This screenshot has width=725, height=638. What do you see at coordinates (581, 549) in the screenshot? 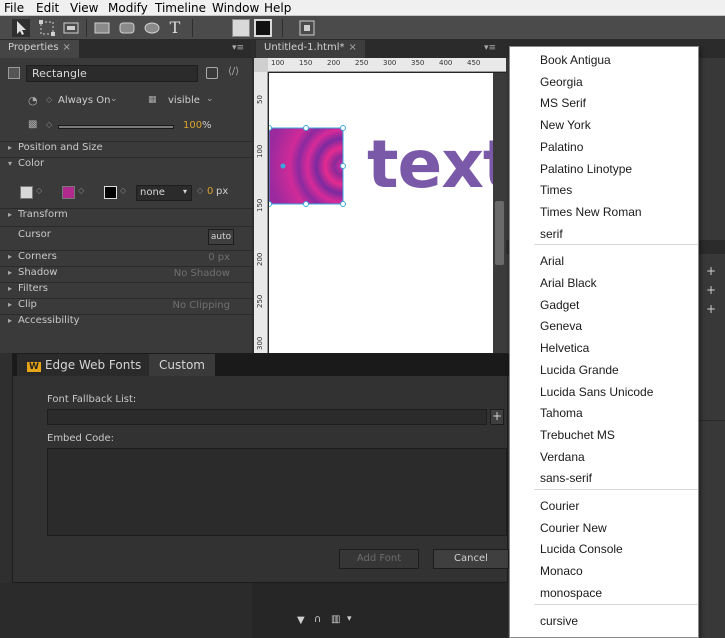
I see `font-list-item: Lucida Console` at bounding box center [581, 549].